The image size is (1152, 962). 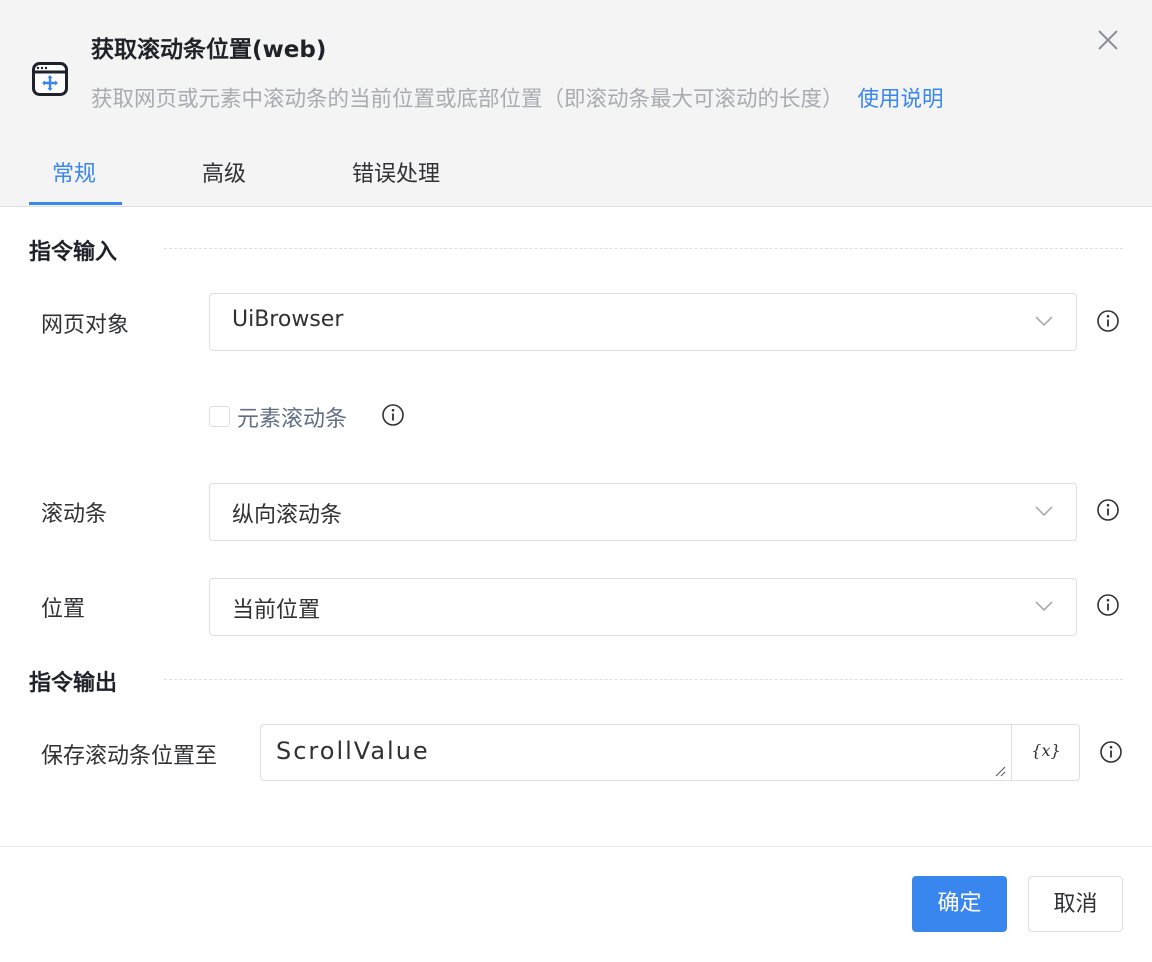 What do you see at coordinates (396, 172) in the screenshot?
I see `tab-error-handling: 错误处理` at bounding box center [396, 172].